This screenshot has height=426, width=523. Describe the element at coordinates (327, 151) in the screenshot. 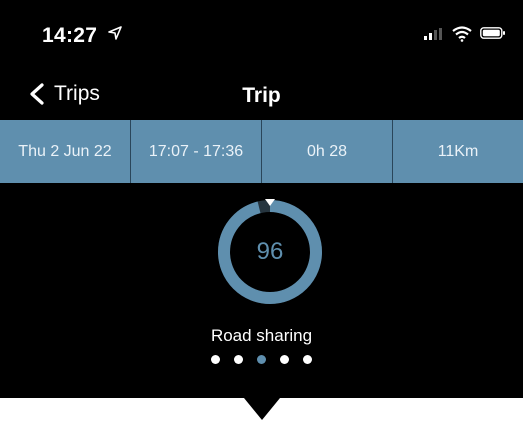

I see `trip-duration: 0h 28` at that location.